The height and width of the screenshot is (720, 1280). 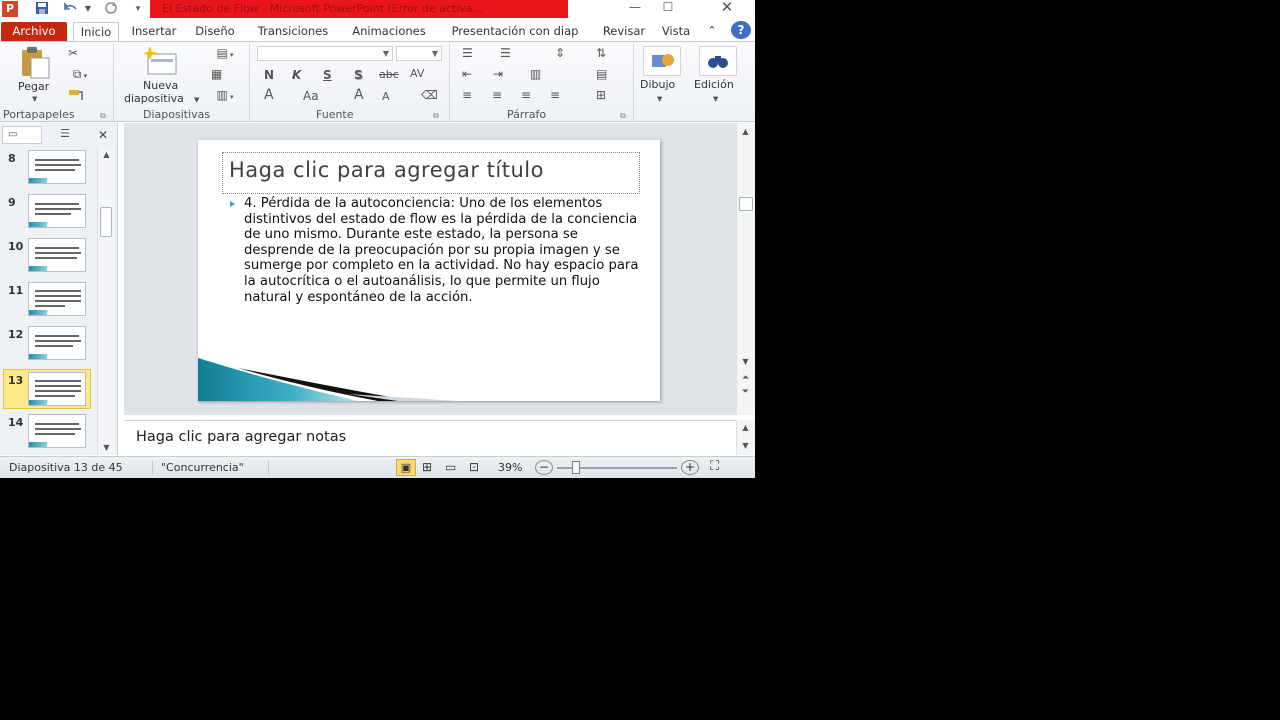 I want to click on close-icon: ✕, so click(x=727, y=8).